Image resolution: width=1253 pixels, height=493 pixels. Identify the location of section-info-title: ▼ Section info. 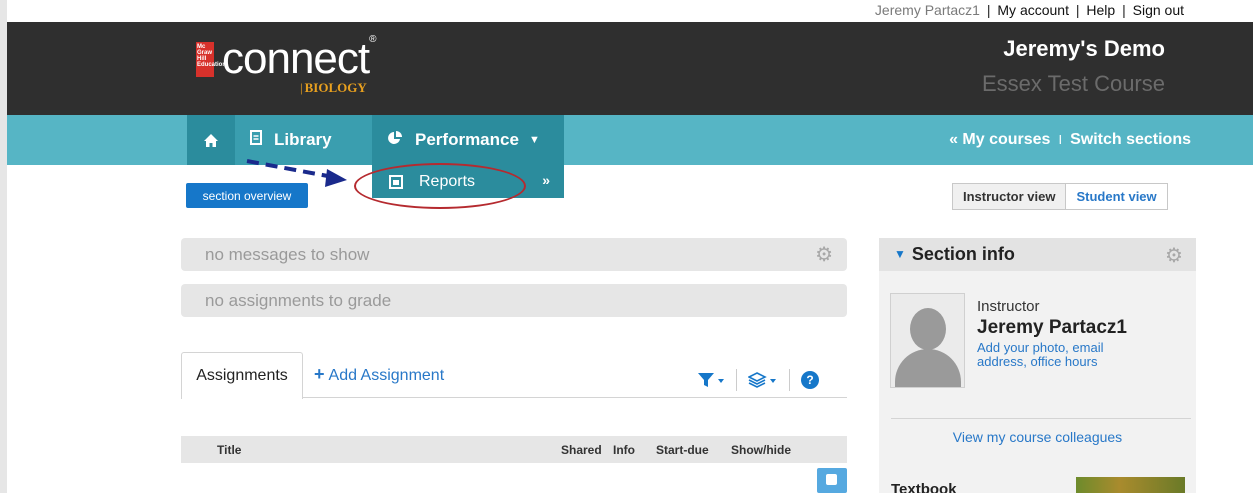
(954, 254).